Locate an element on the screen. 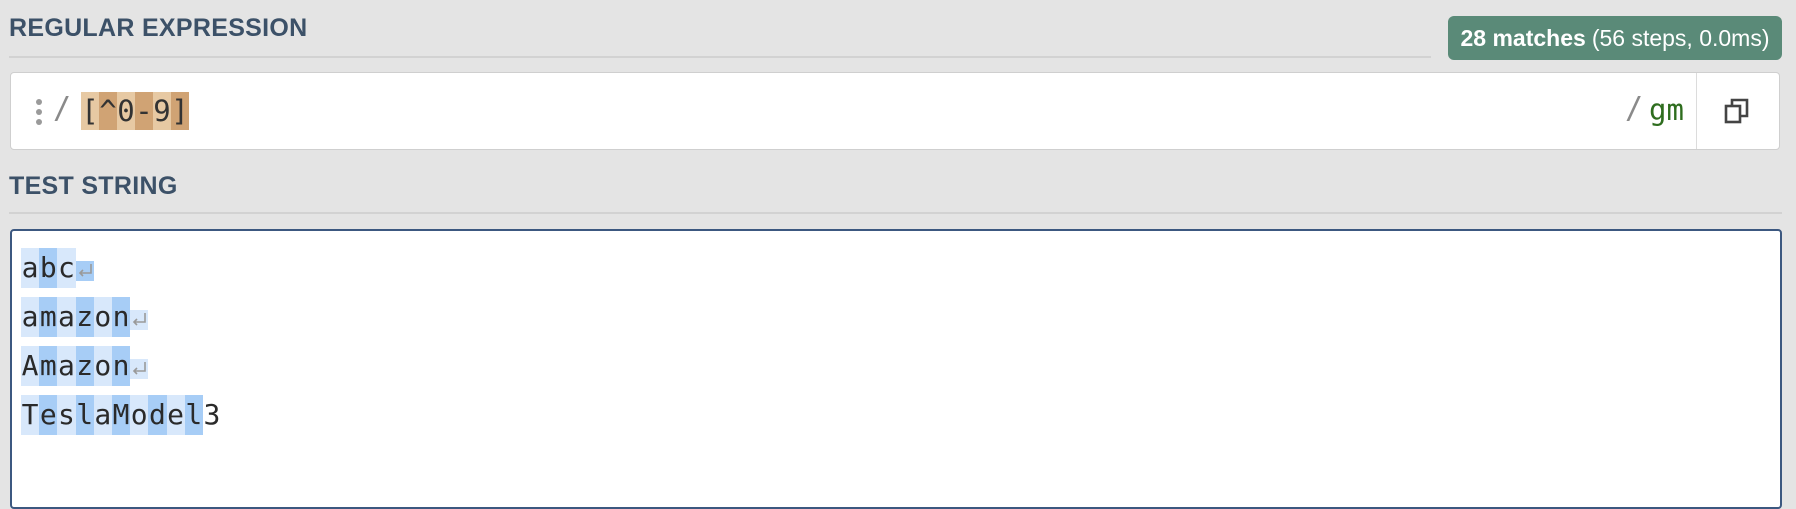 The height and width of the screenshot is (509, 1796). regex-close-delimiter: / is located at coordinates (1634, 108).